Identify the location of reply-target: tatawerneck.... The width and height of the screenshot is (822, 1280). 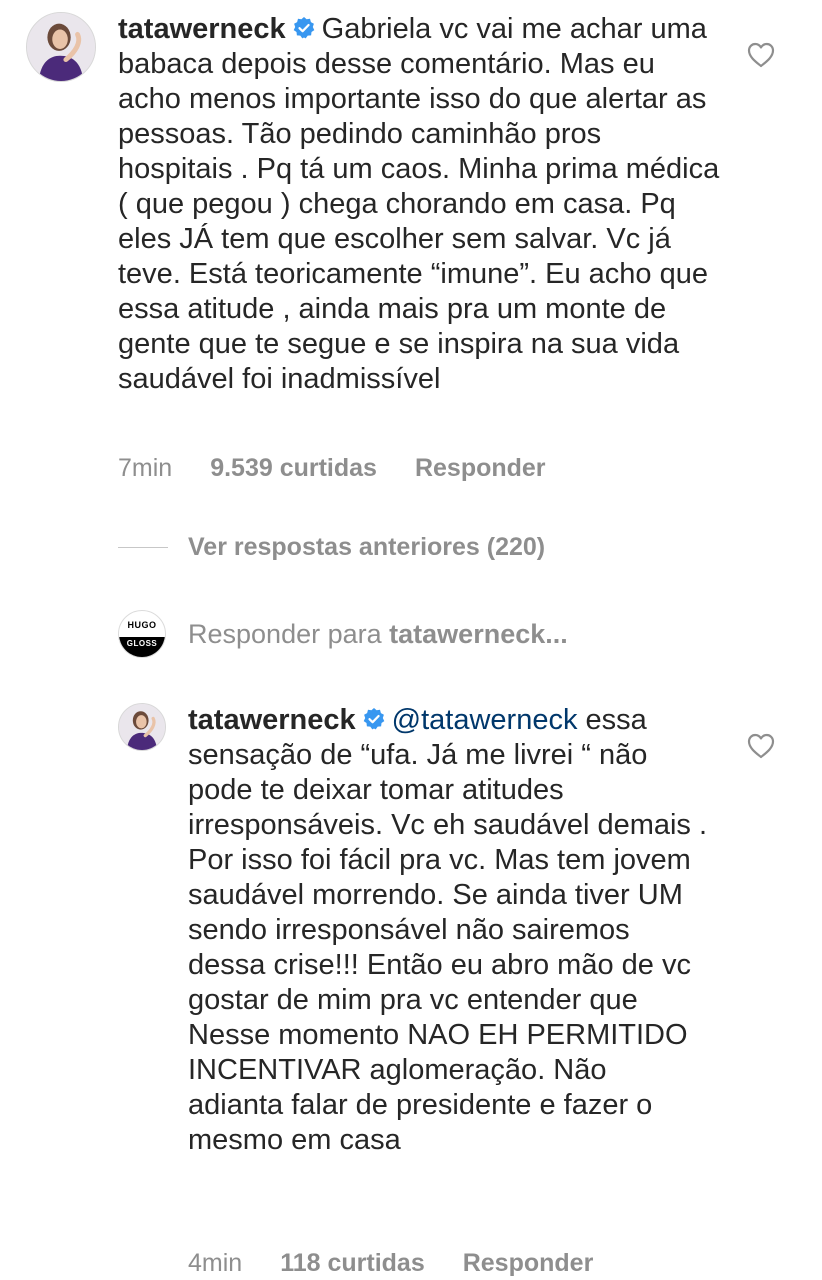
(478, 633).